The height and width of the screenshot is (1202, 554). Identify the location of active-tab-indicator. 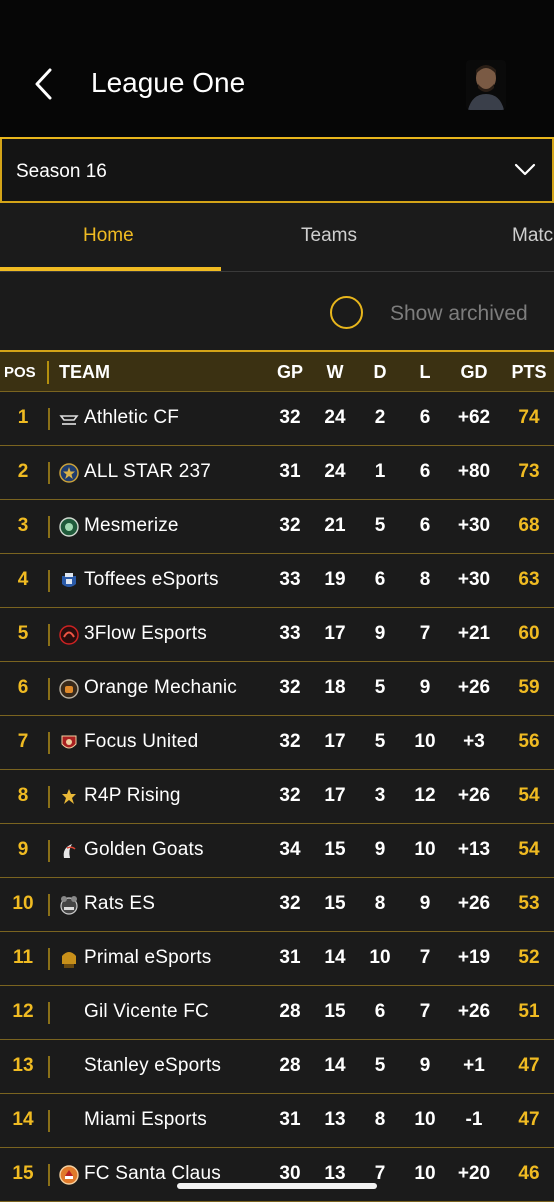
(110, 269).